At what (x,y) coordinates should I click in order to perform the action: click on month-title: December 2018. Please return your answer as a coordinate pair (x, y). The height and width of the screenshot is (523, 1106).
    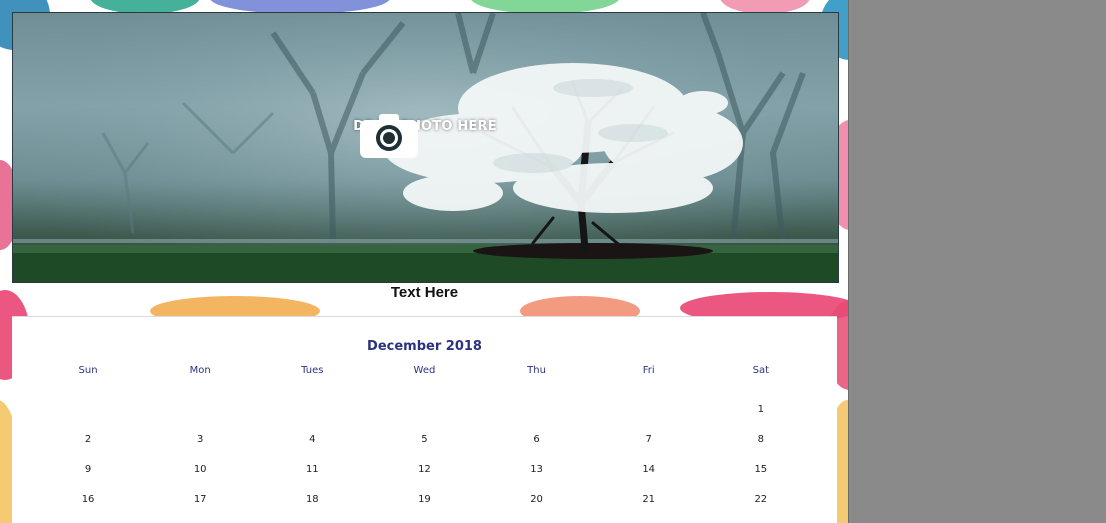
    Looking at the image, I should click on (424, 346).